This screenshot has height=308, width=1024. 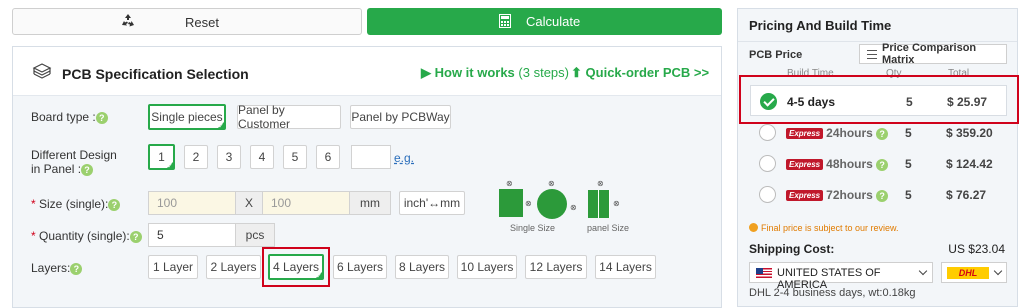 I want to click on carrier-select: DHL, so click(x=974, y=272).